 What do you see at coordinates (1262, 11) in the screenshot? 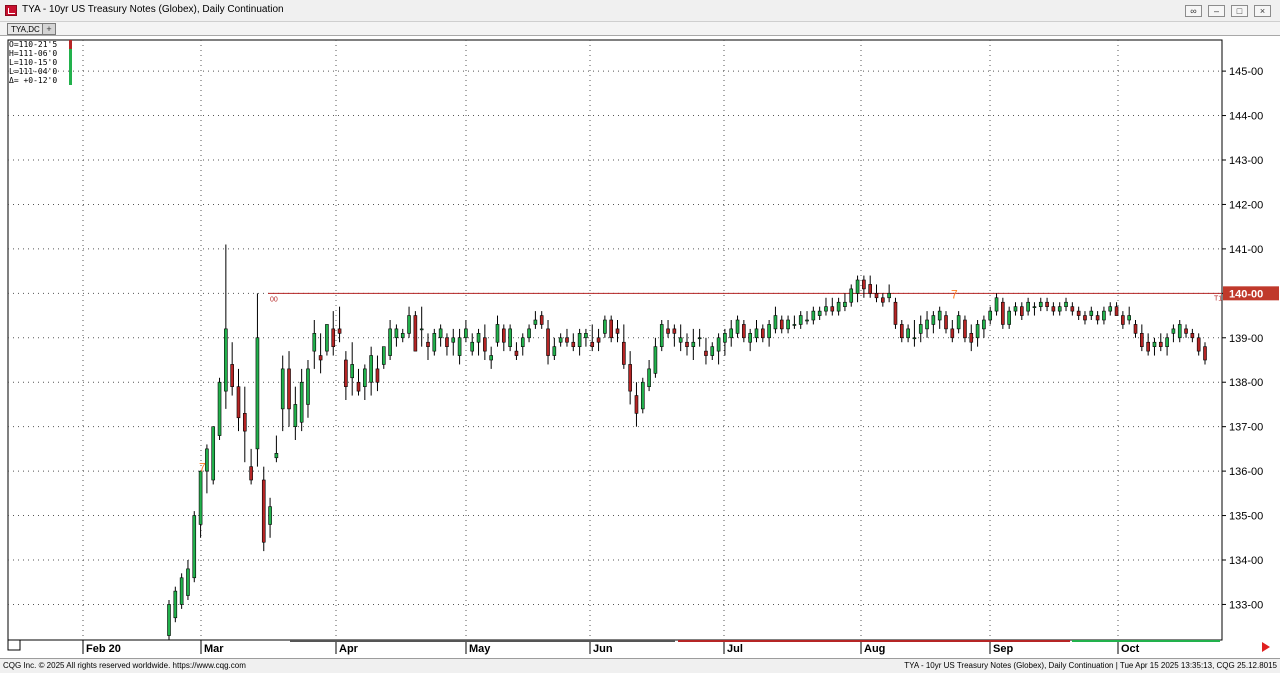
I see `close-button: ×` at bounding box center [1262, 11].